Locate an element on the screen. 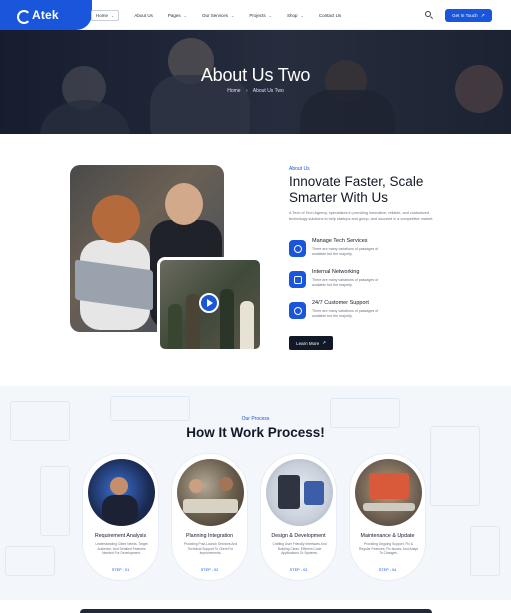  feature-title: Manage Tech Services is located at coordinates (340, 241).